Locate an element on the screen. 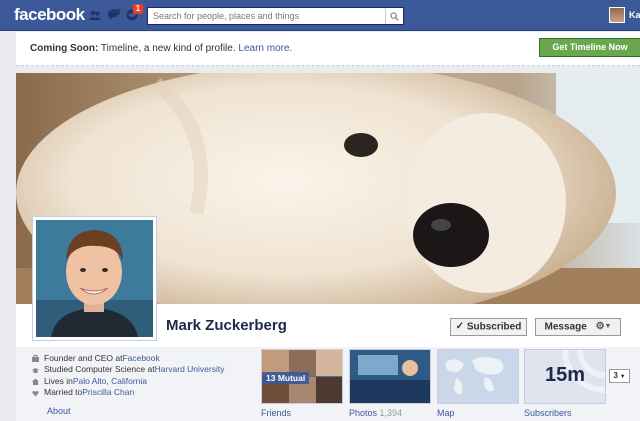  facebook-logo: facebook is located at coordinates (49, 15).